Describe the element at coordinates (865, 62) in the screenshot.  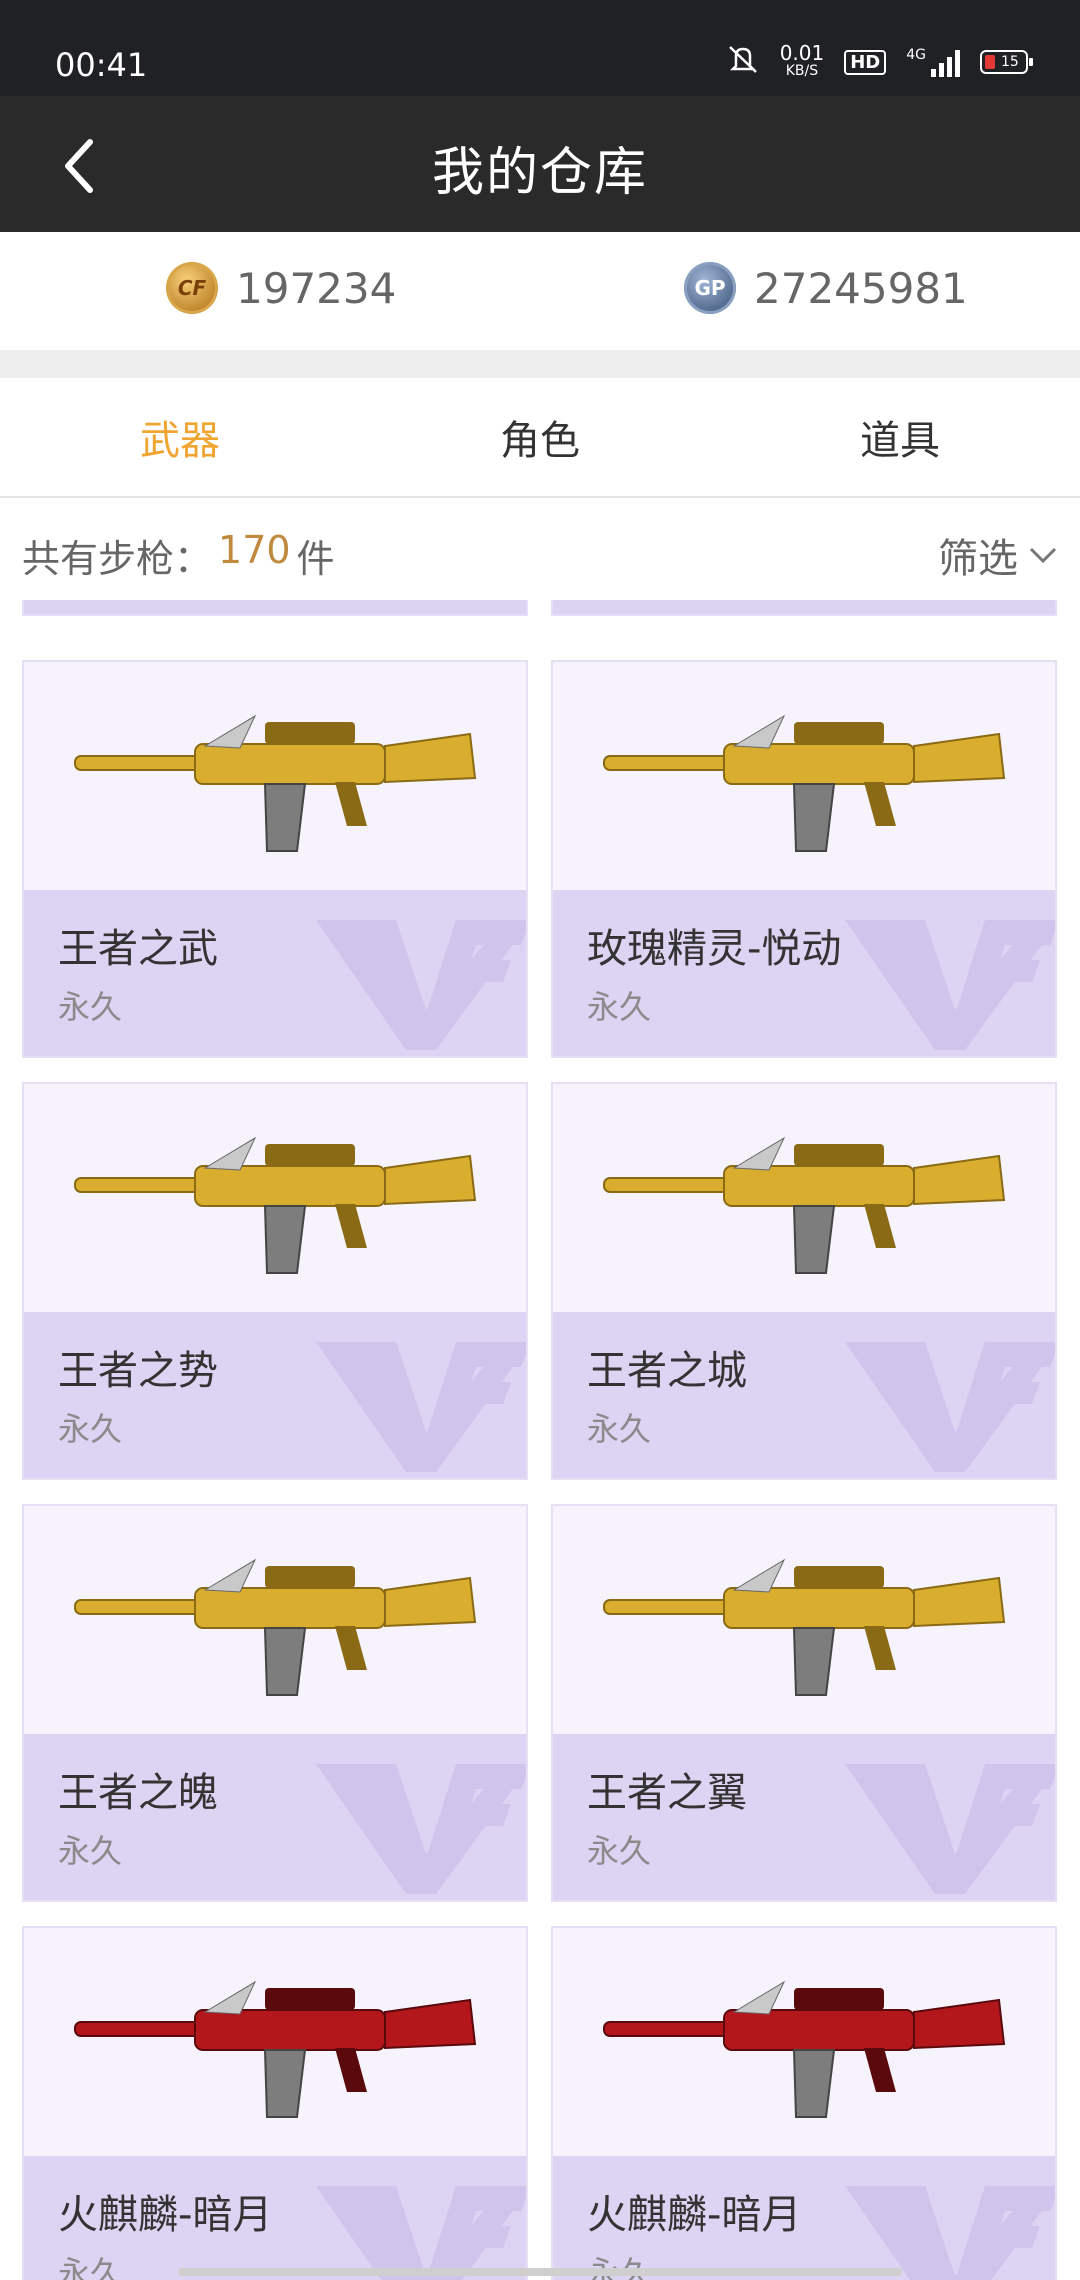
I see `hd-badge: HD` at that location.